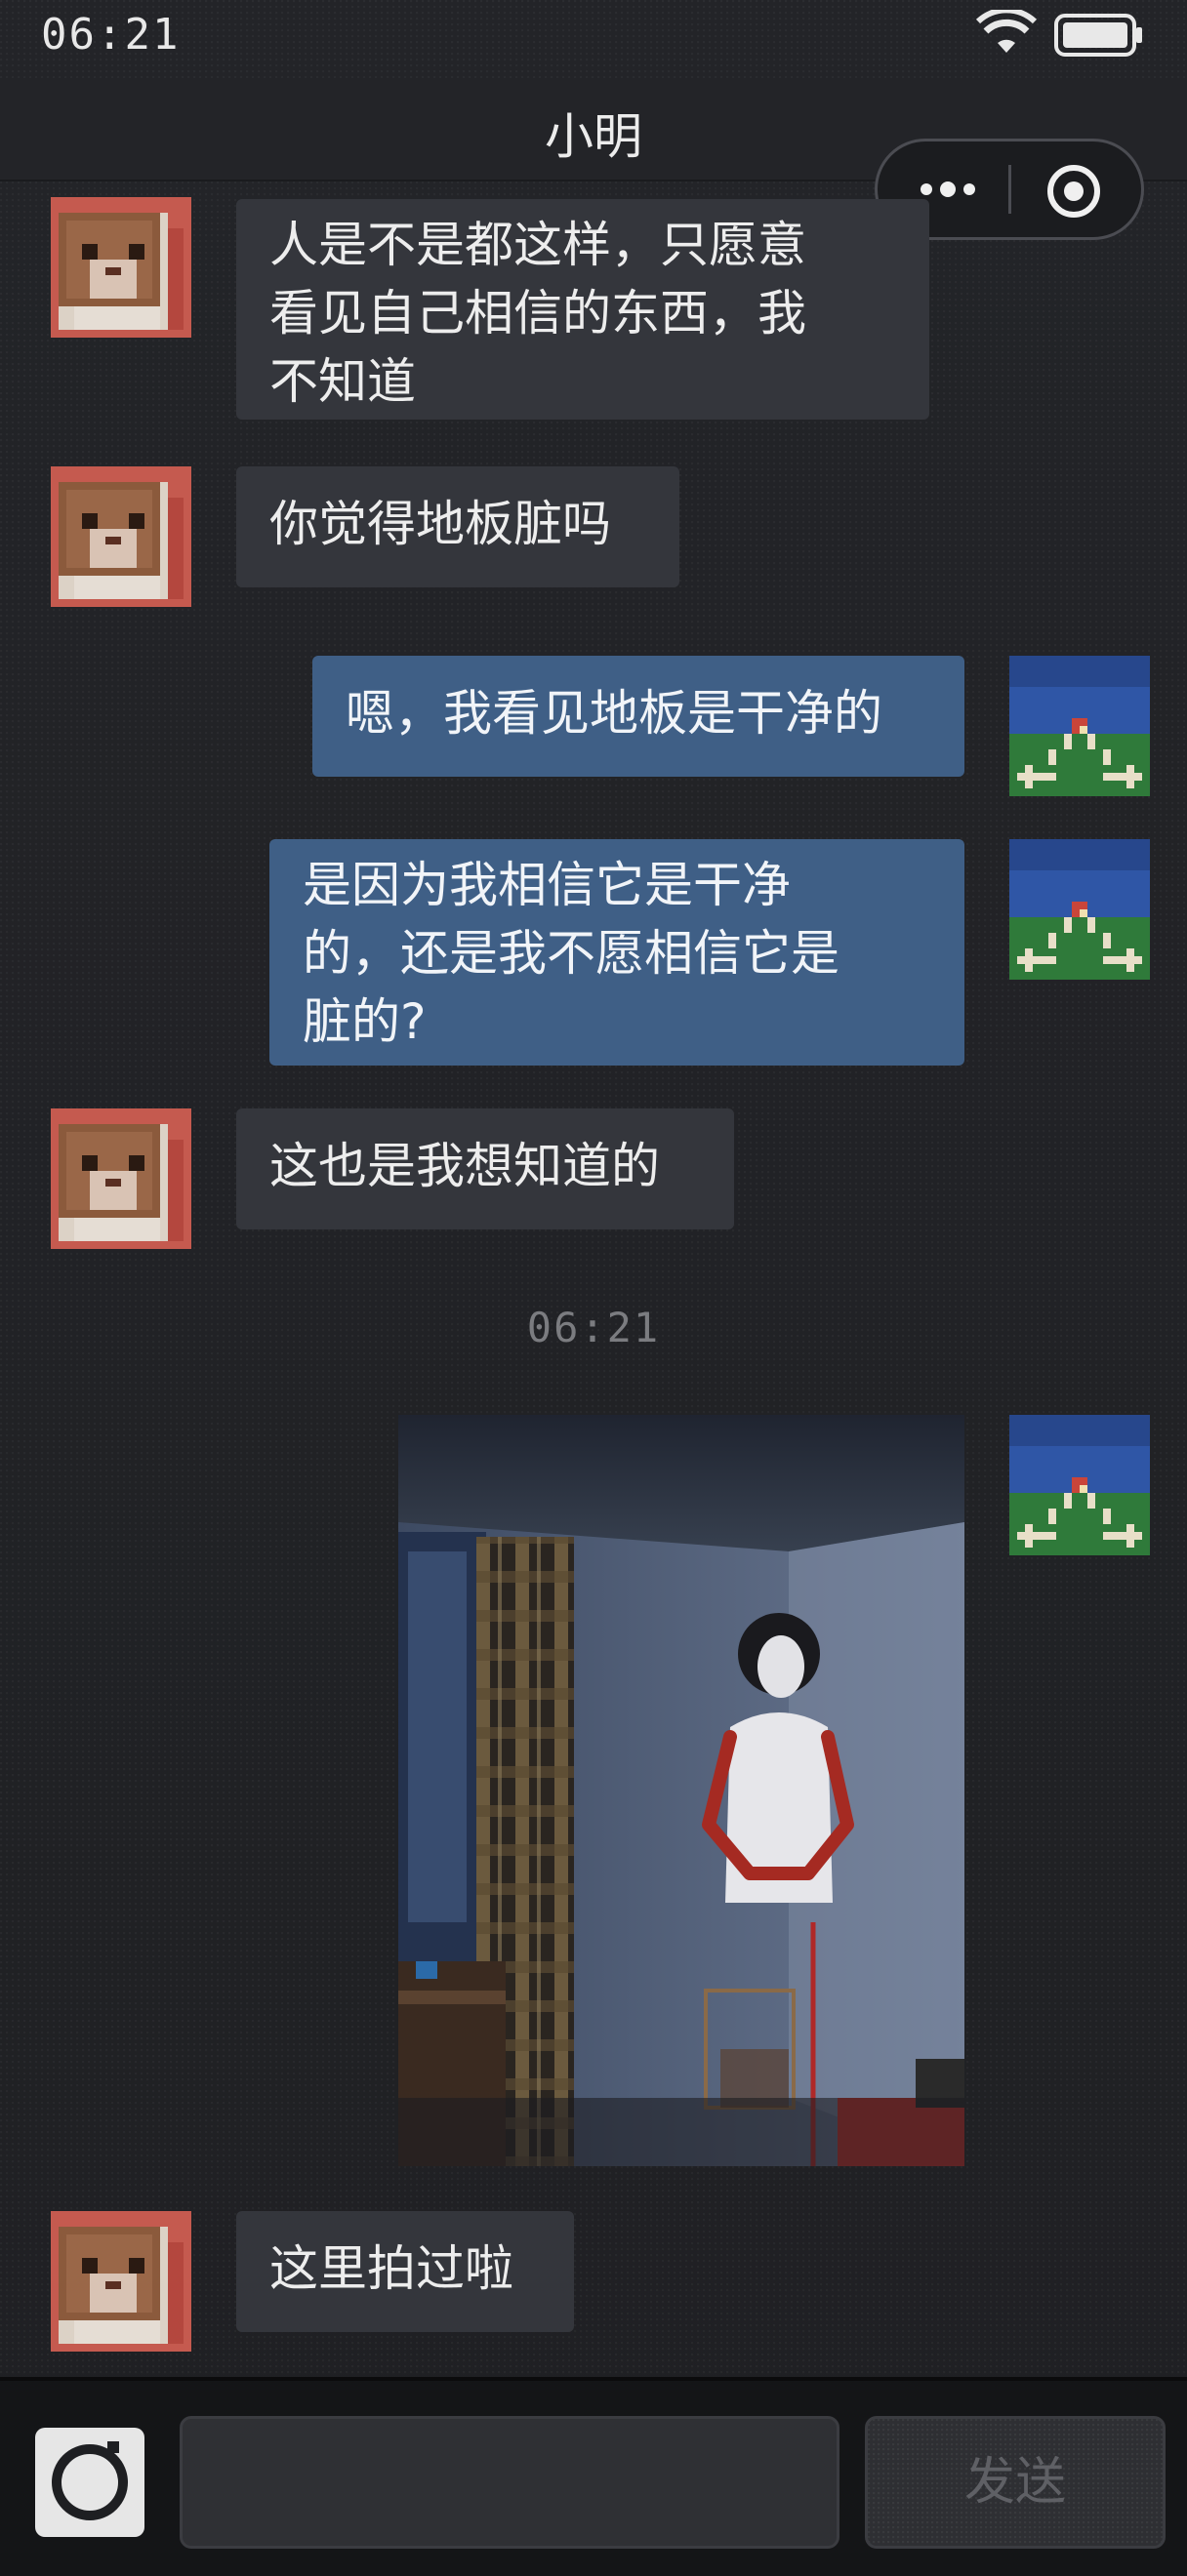 This screenshot has width=1187, height=2576. I want to click on status-time: 06:21, so click(111, 35).